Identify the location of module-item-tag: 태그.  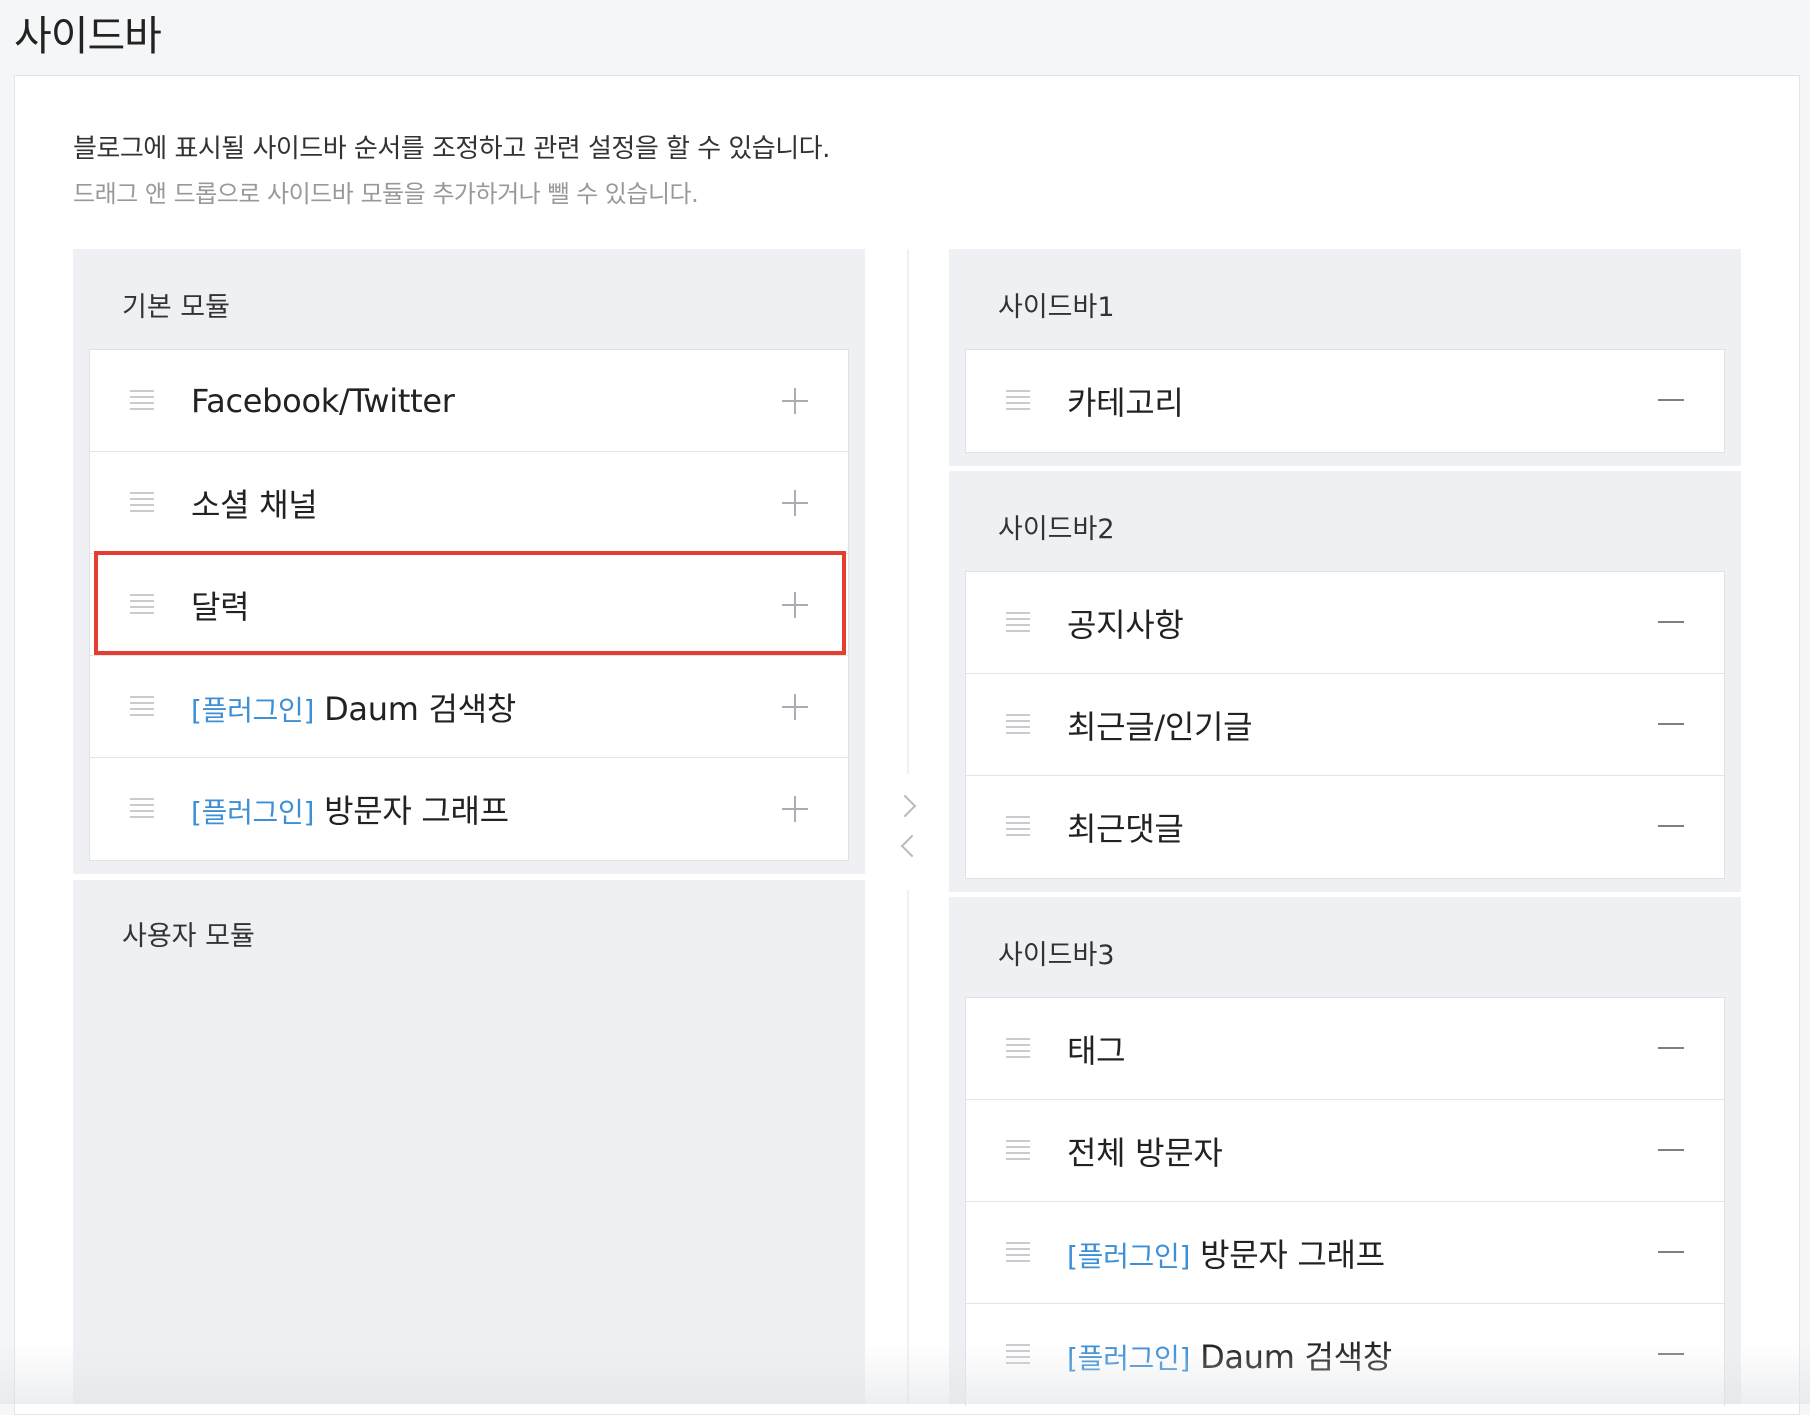
(1345, 1049).